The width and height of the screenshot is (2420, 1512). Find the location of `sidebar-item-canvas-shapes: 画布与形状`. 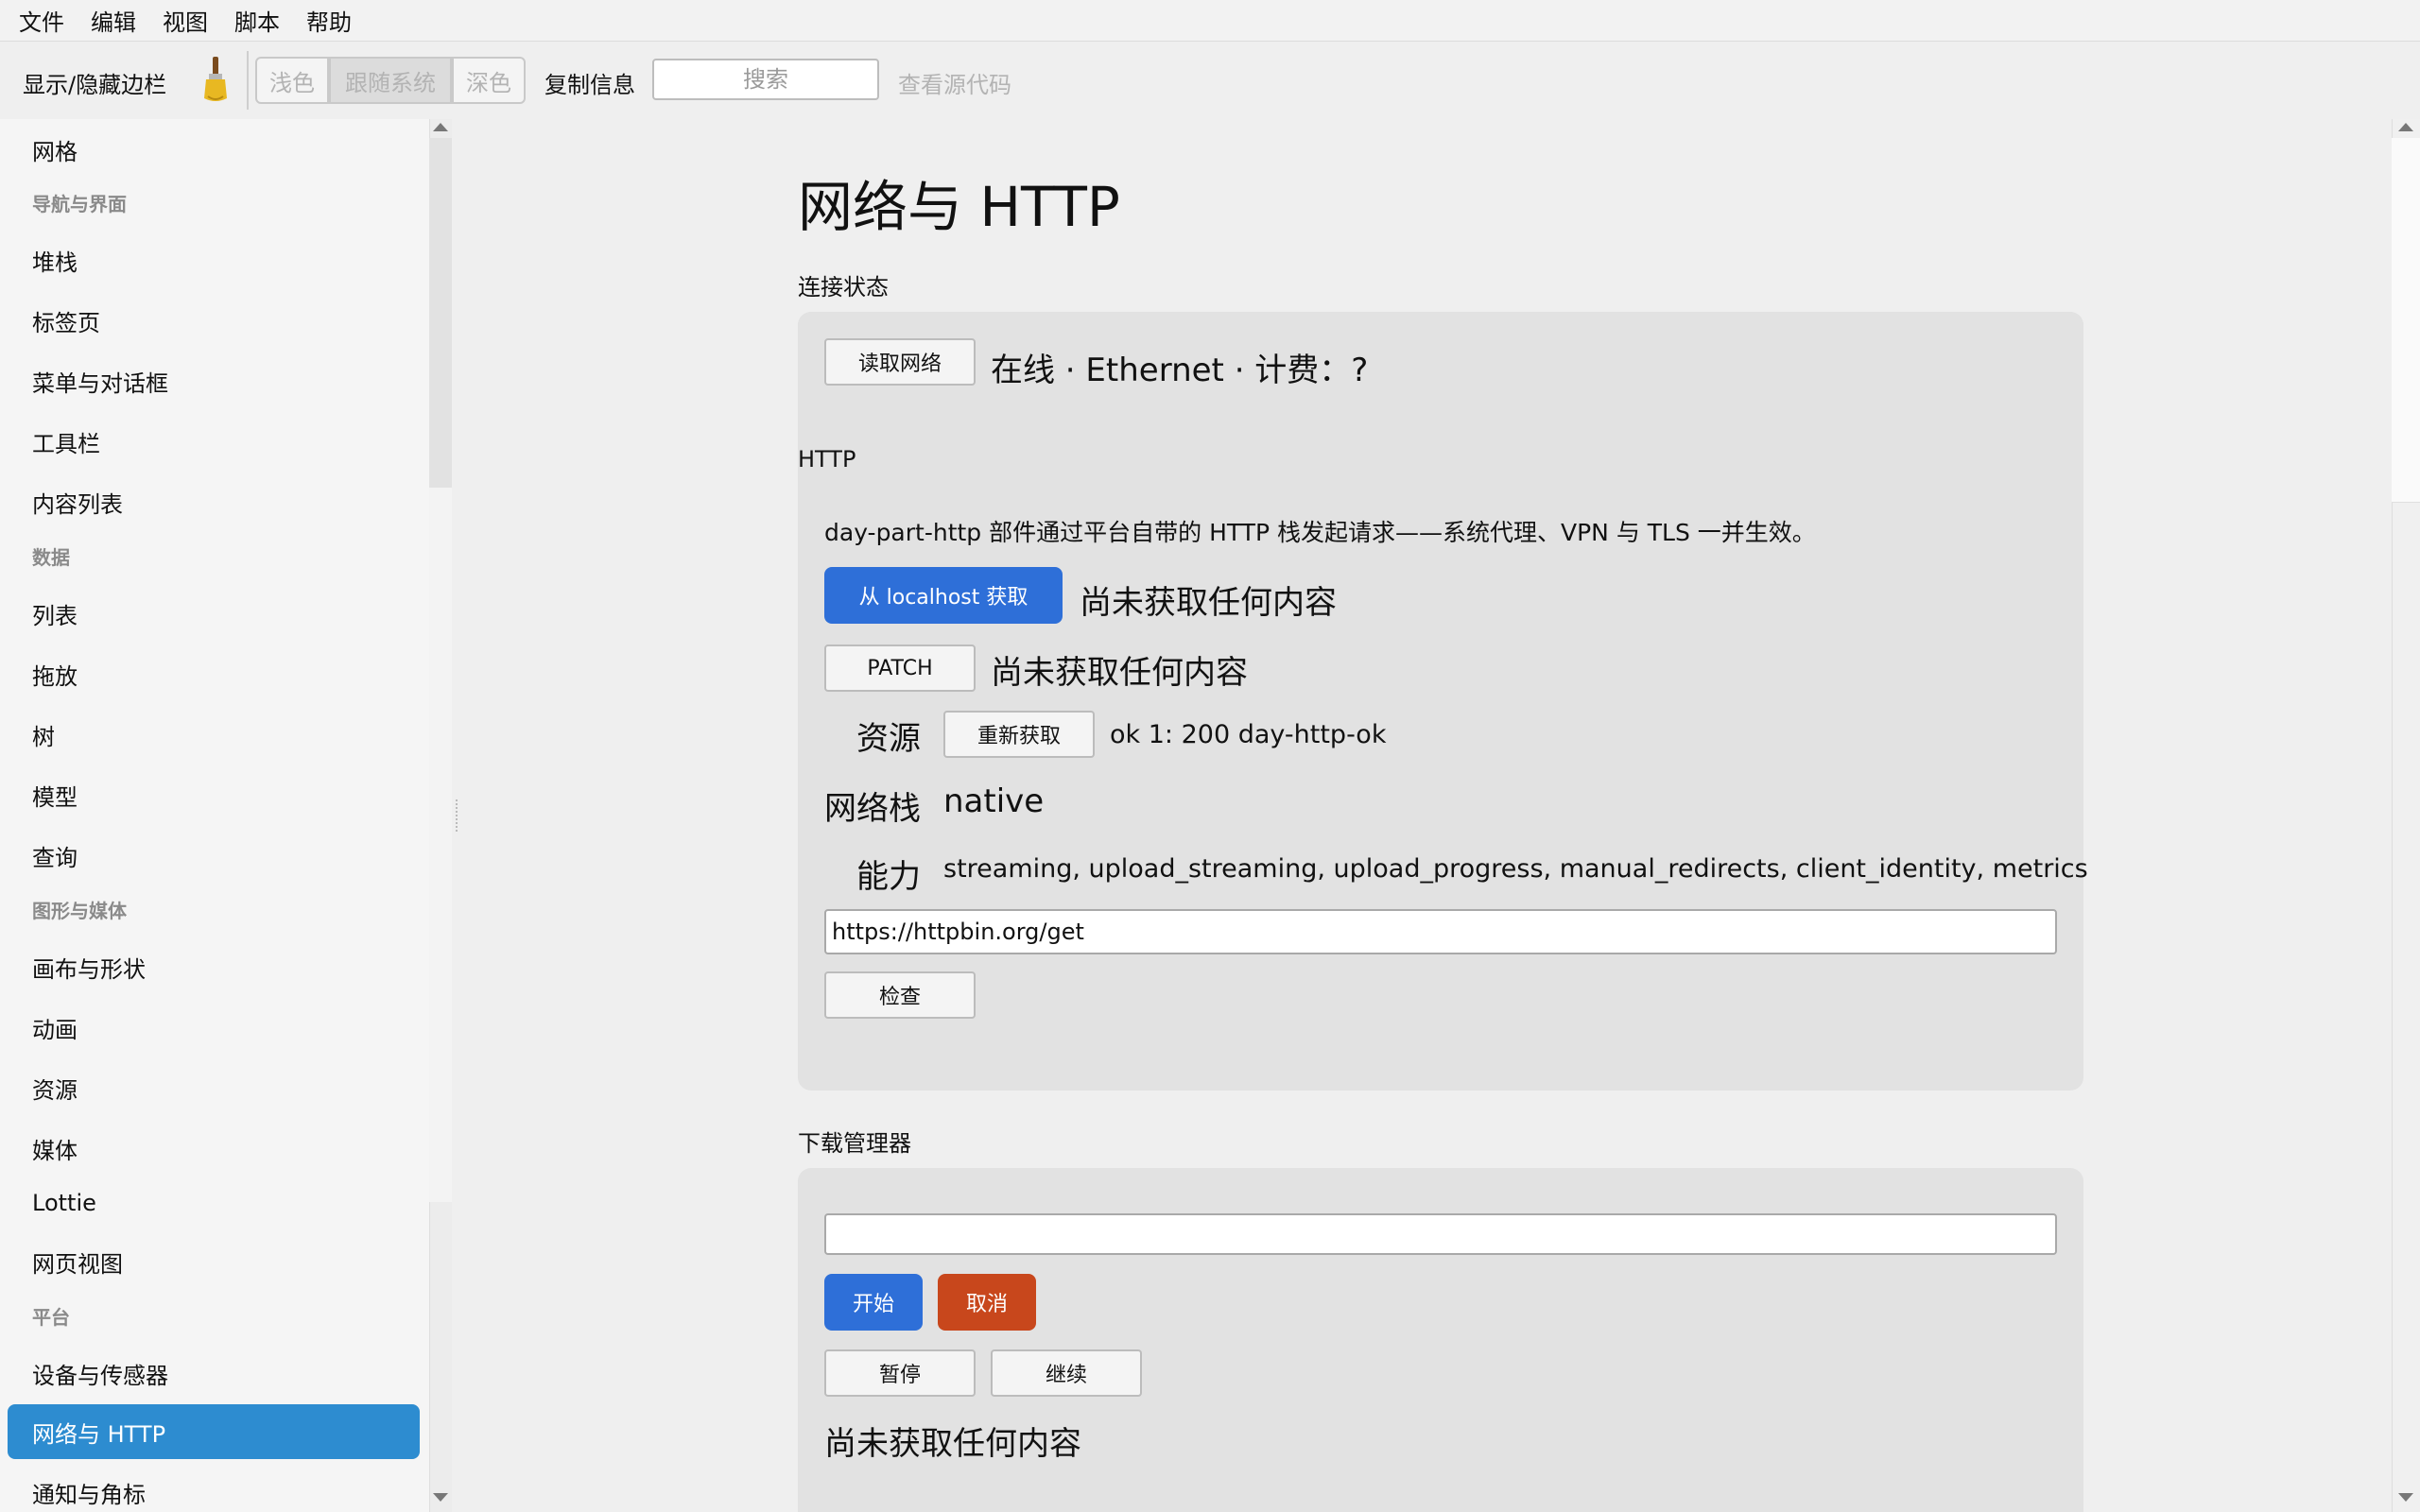

sidebar-item-canvas-shapes: 画布与形状 is located at coordinates (214, 966).